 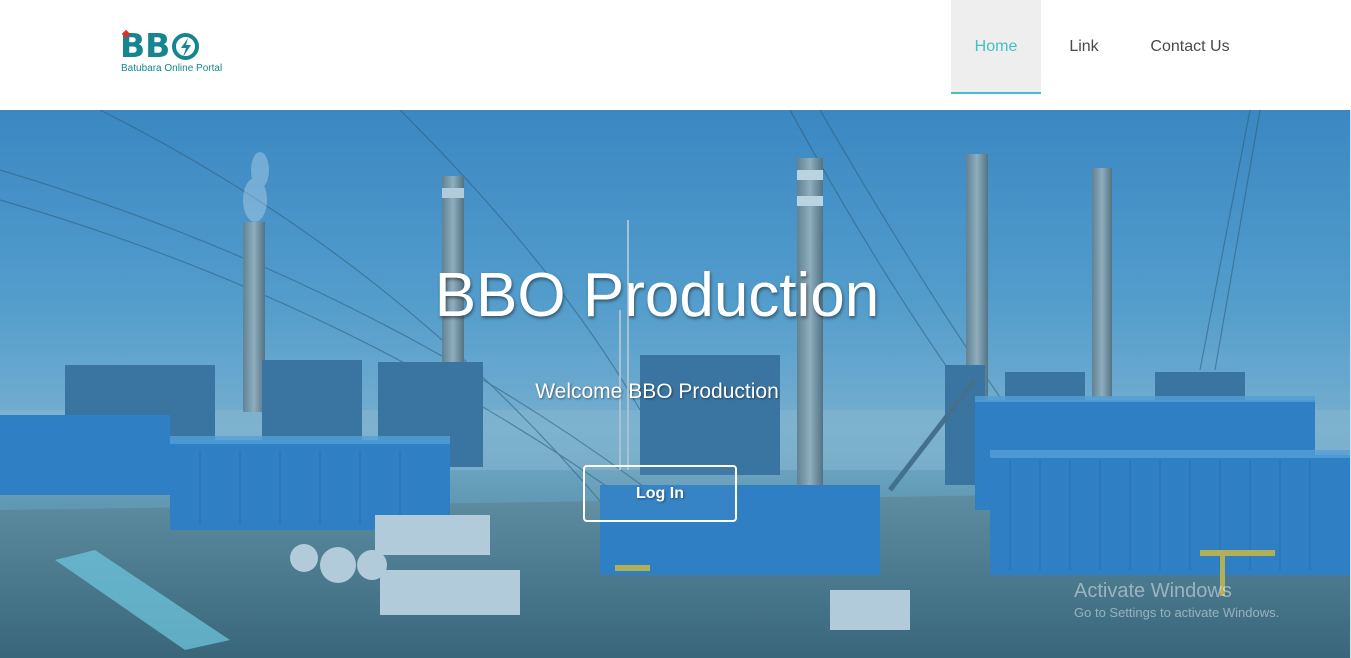 I want to click on watermark-title: Activate Windows, so click(x=1153, y=591).